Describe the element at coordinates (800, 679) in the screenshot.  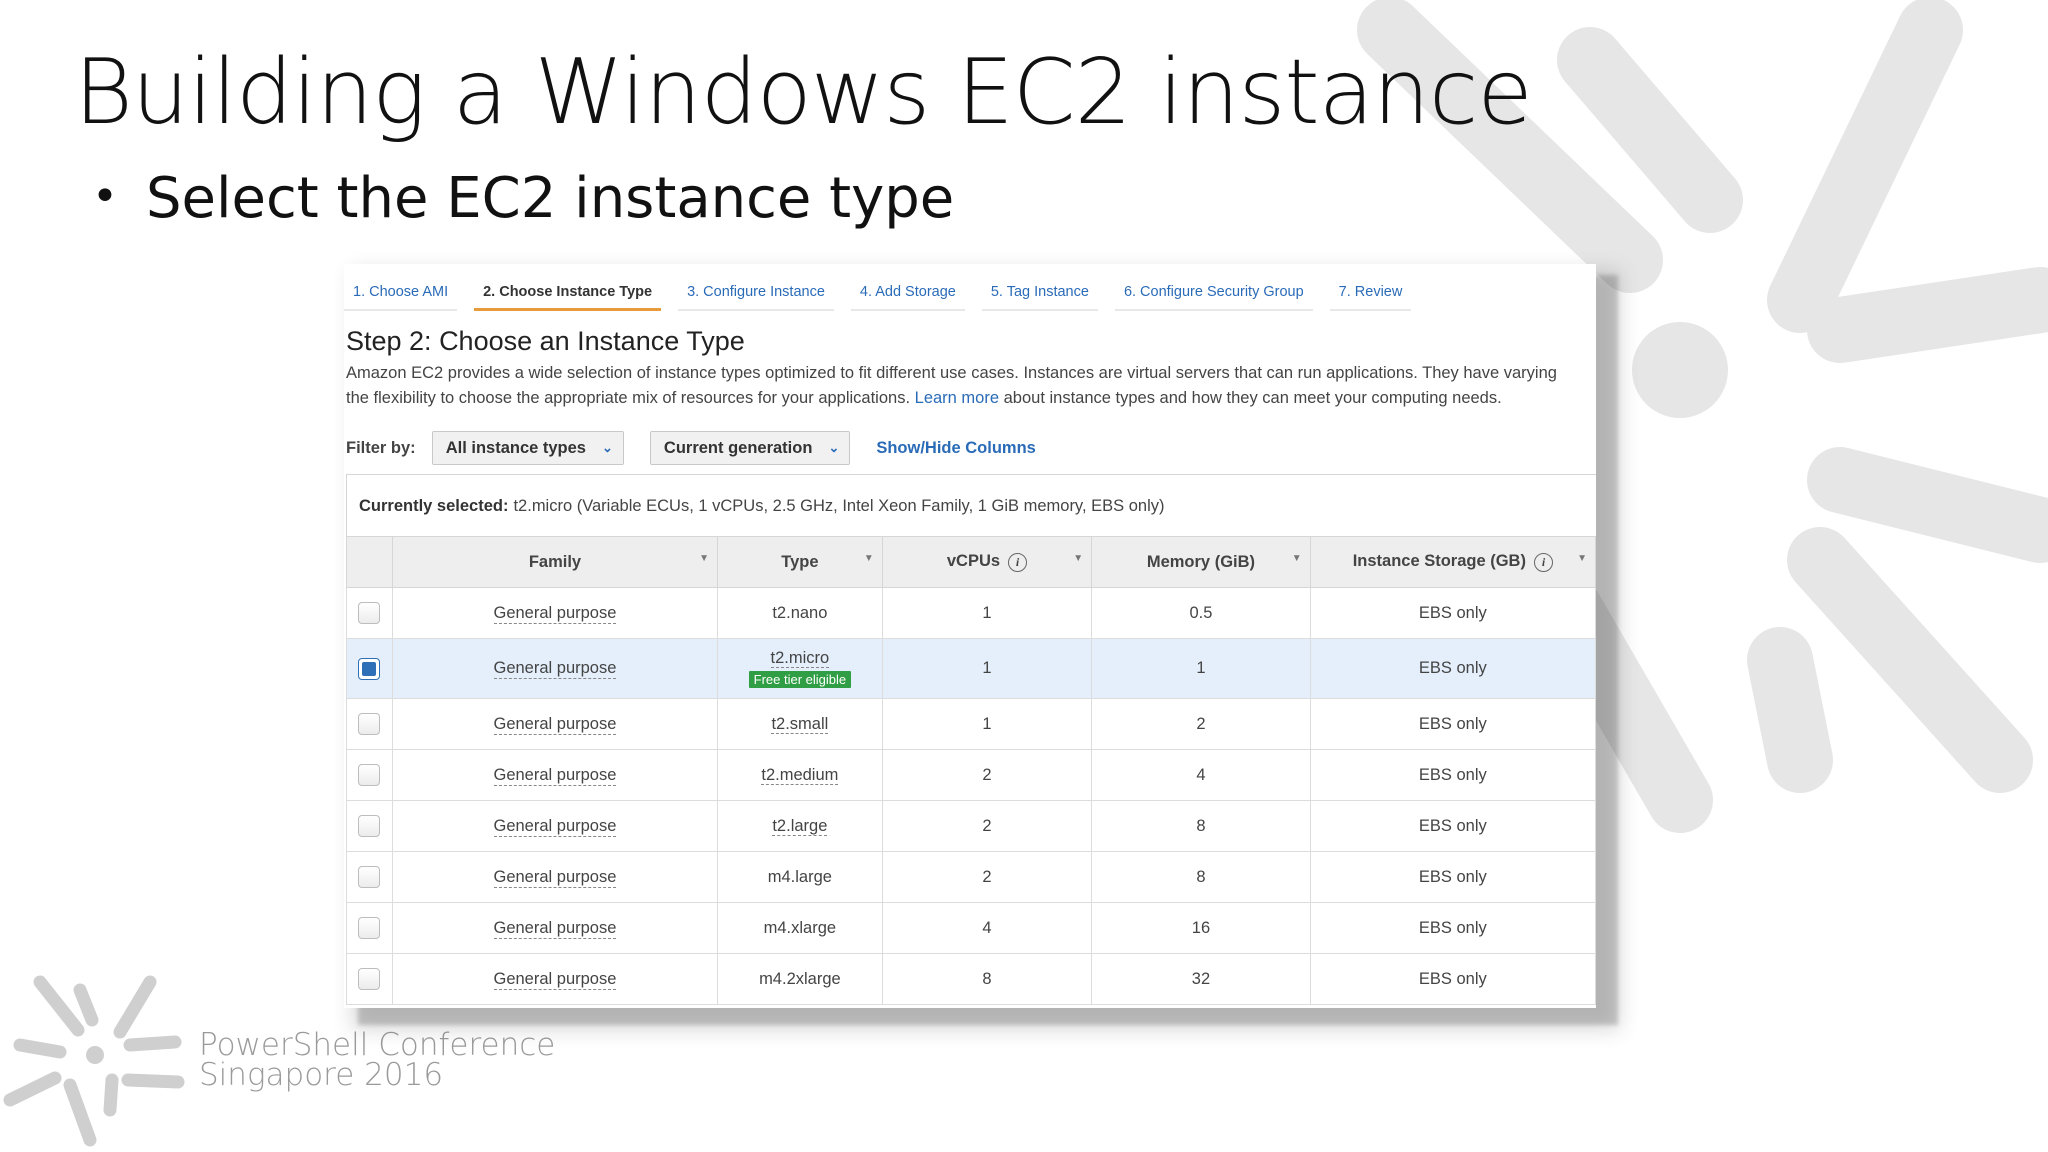
I see `free-tier-badge: Free tier eligible` at that location.